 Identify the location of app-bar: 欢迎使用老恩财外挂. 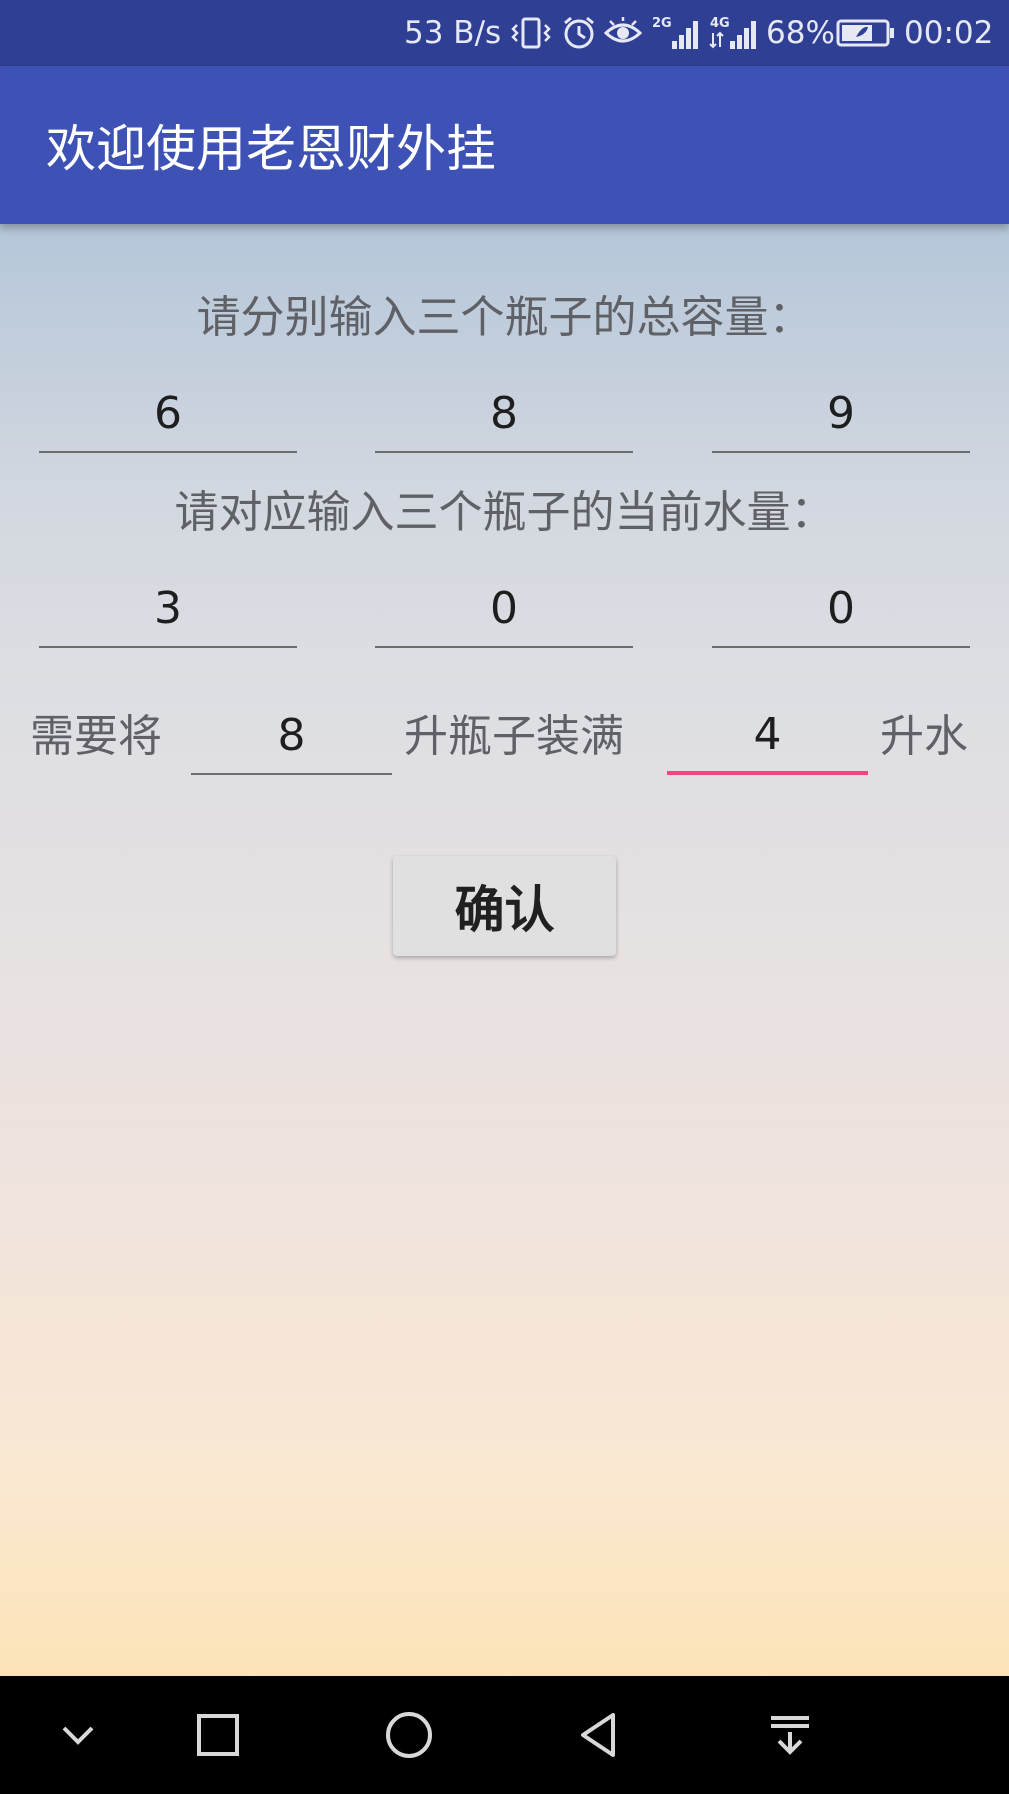
(504, 145).